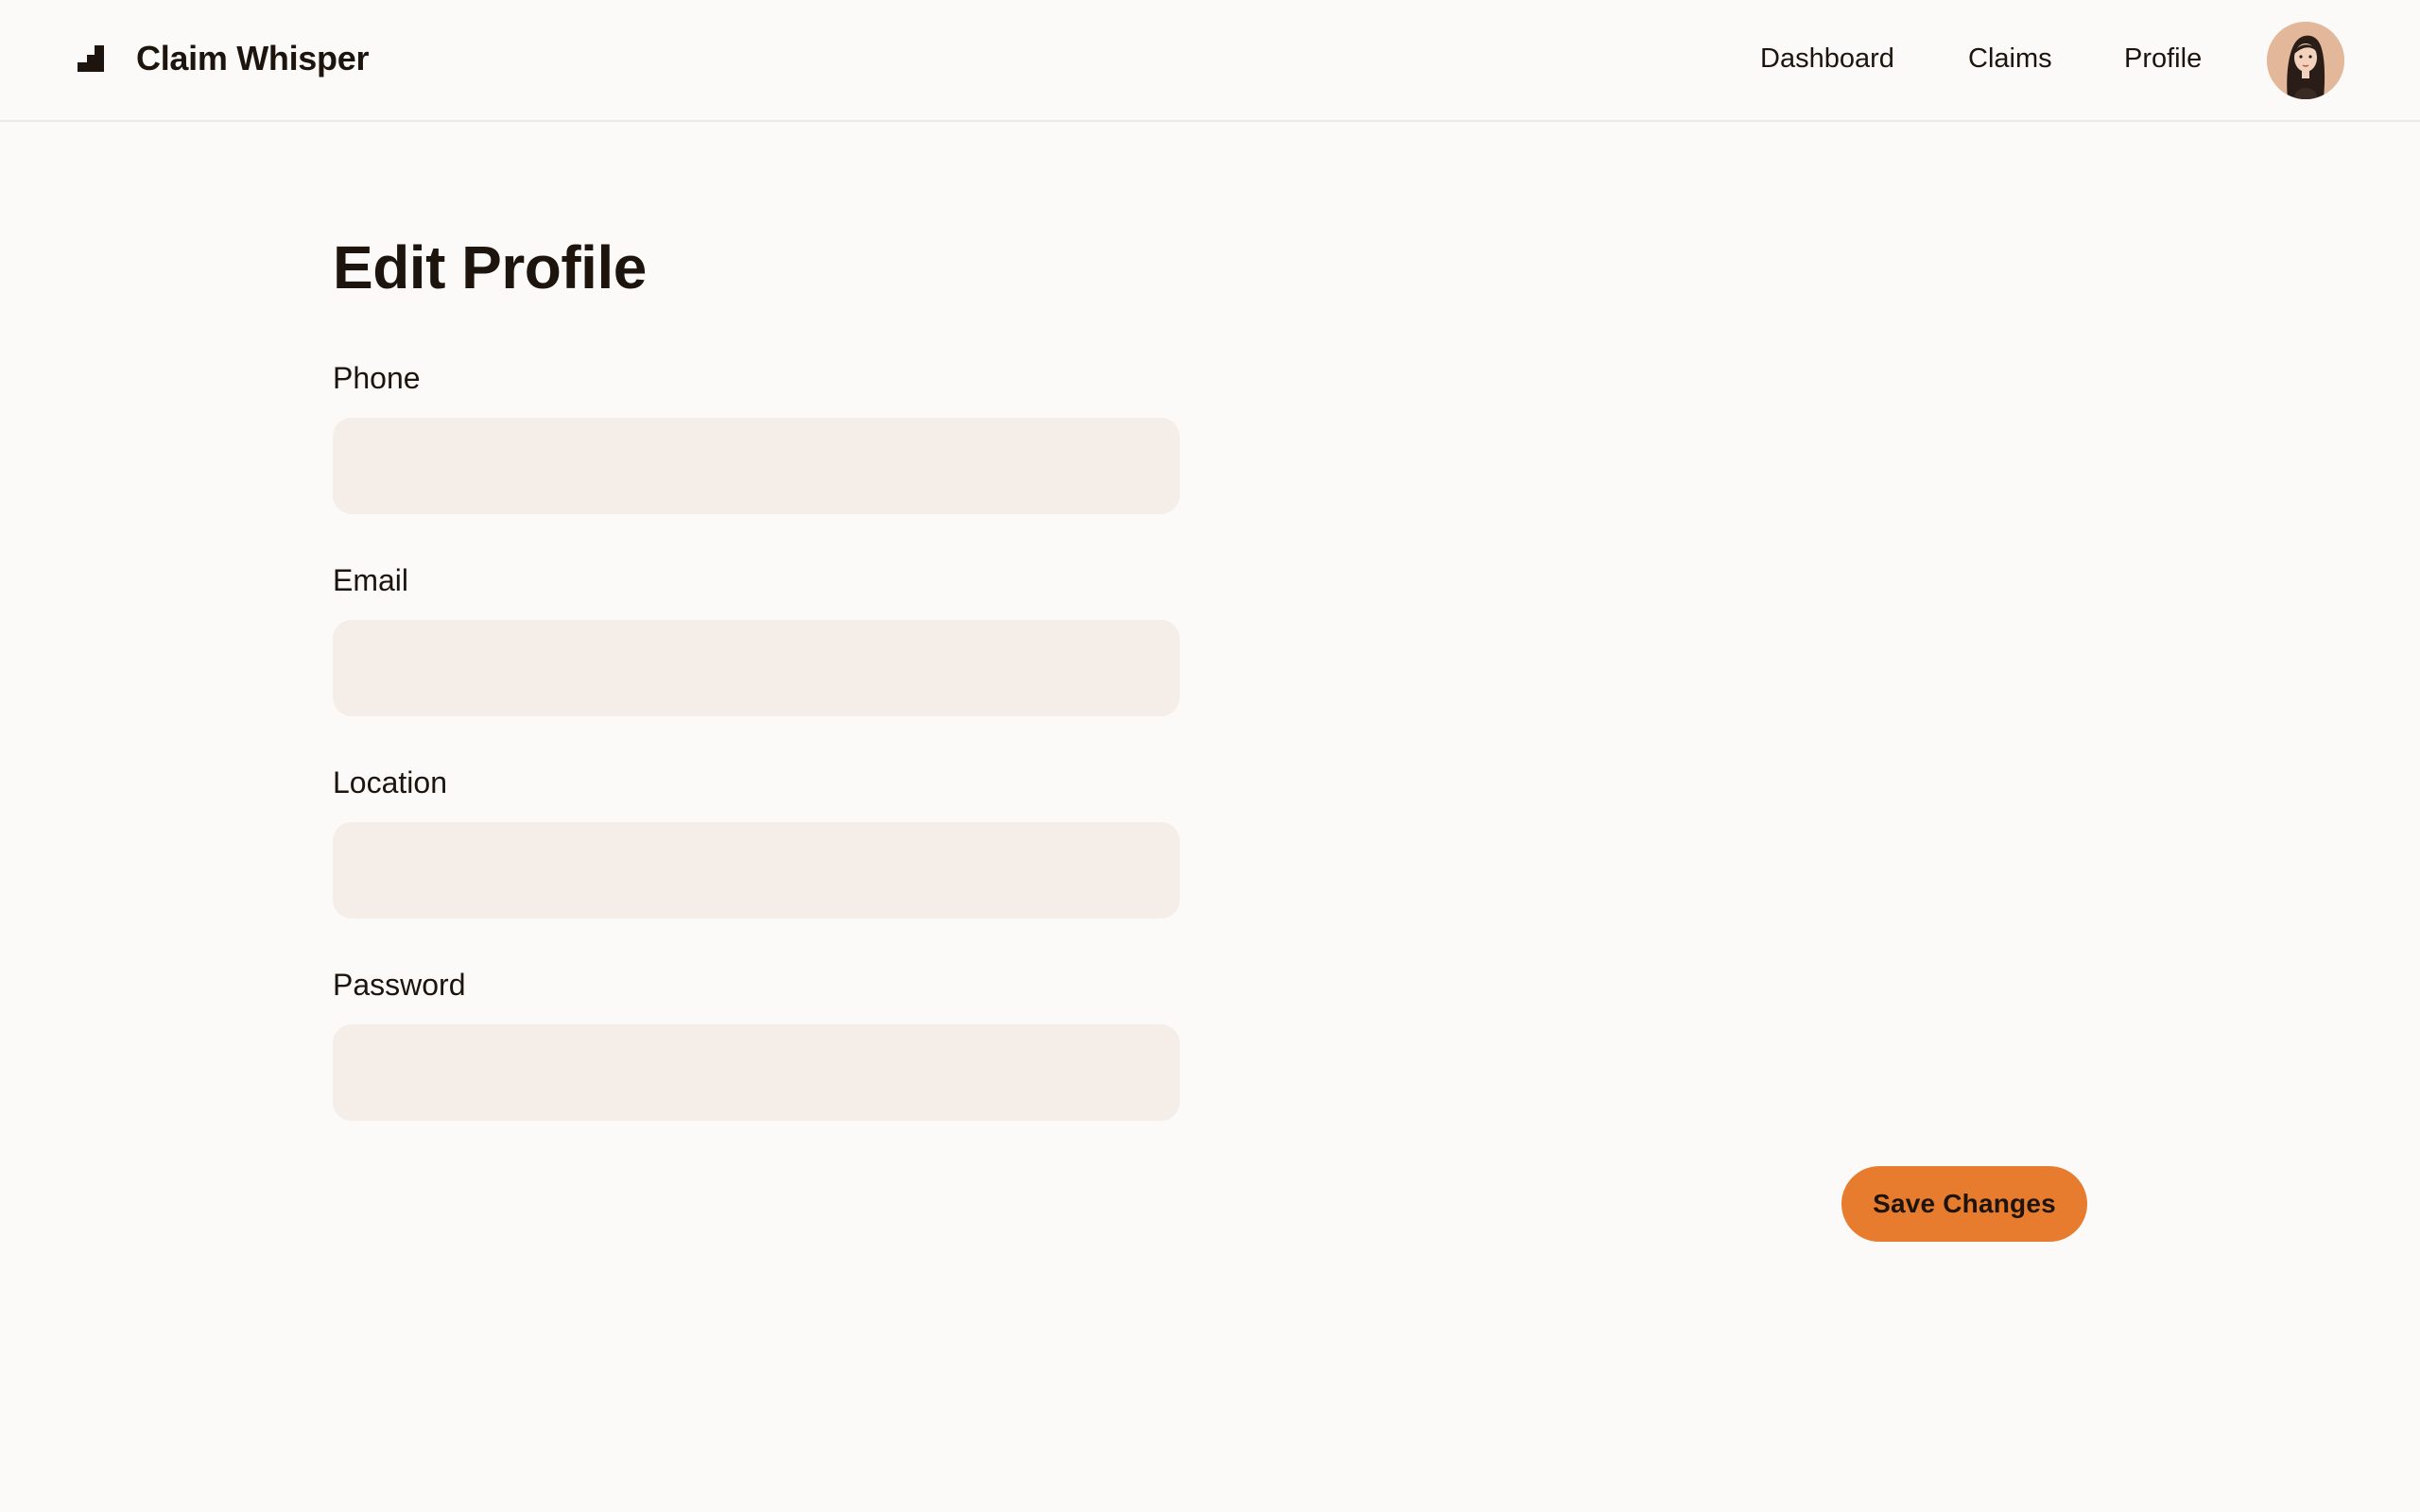  Describe the element at coordinates (399, 985) in the screenshot. I see `password-label: Password` at that location.